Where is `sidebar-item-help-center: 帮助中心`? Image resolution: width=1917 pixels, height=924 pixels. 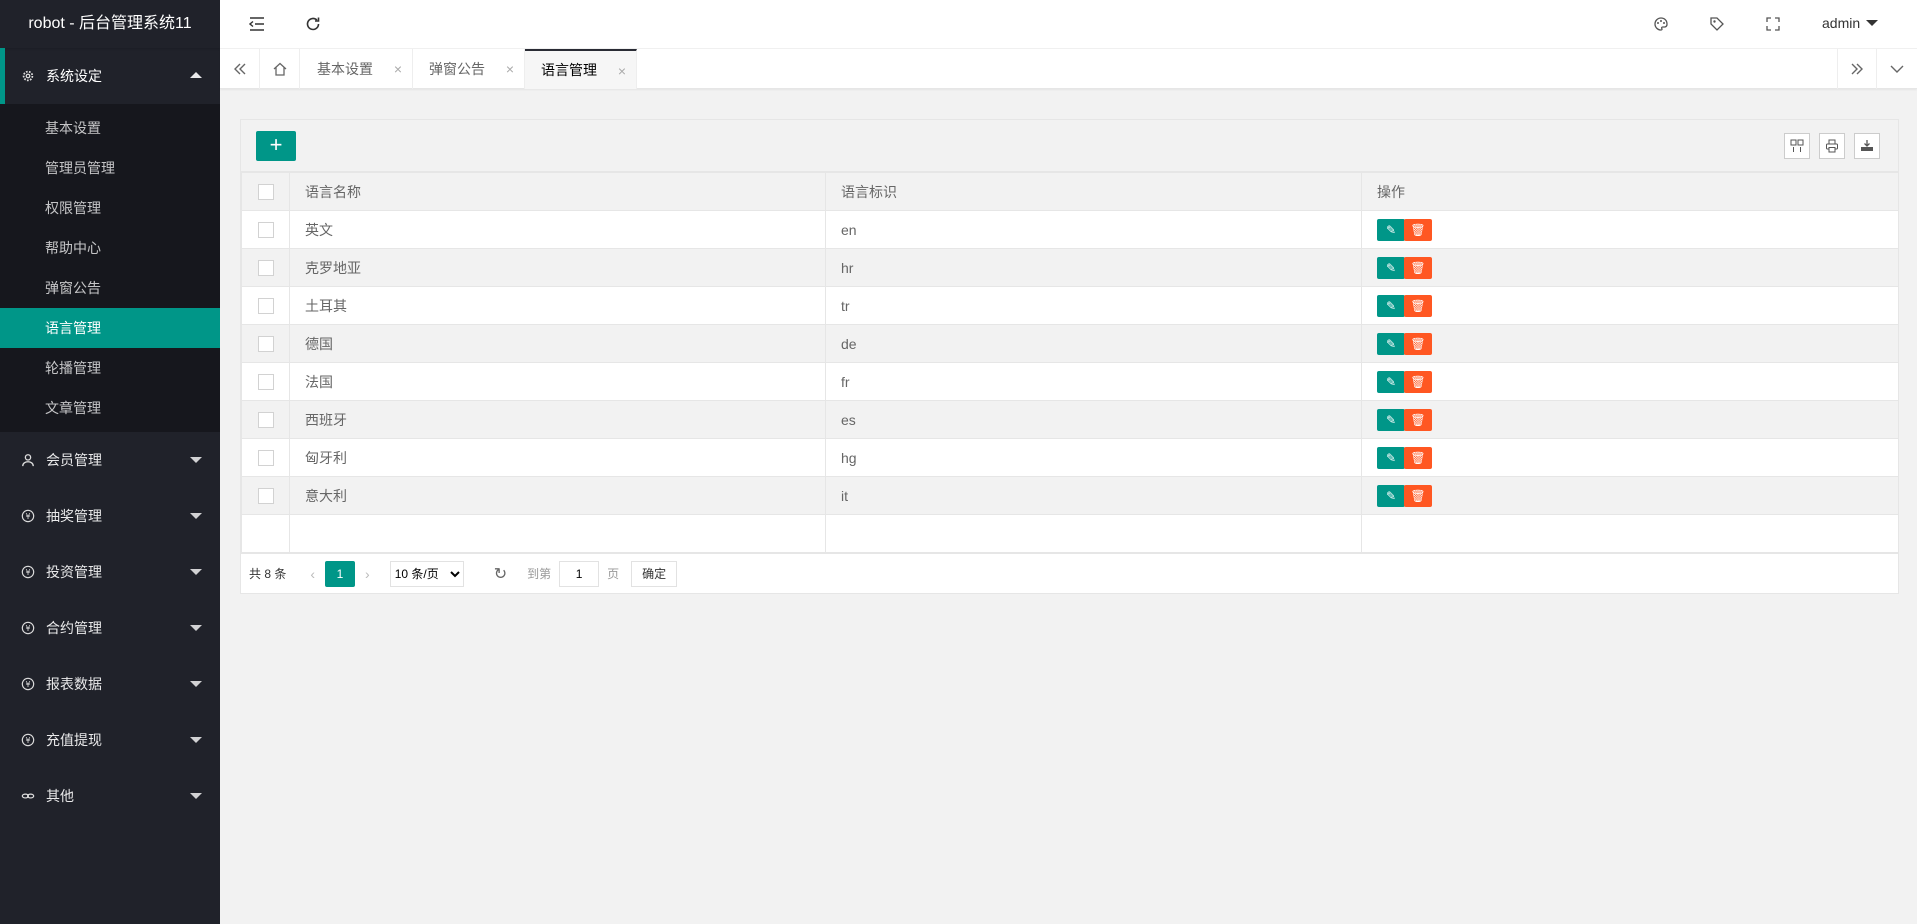 sidebar-item-help-center: 帮助中心 is located at coordinates (110, 248).